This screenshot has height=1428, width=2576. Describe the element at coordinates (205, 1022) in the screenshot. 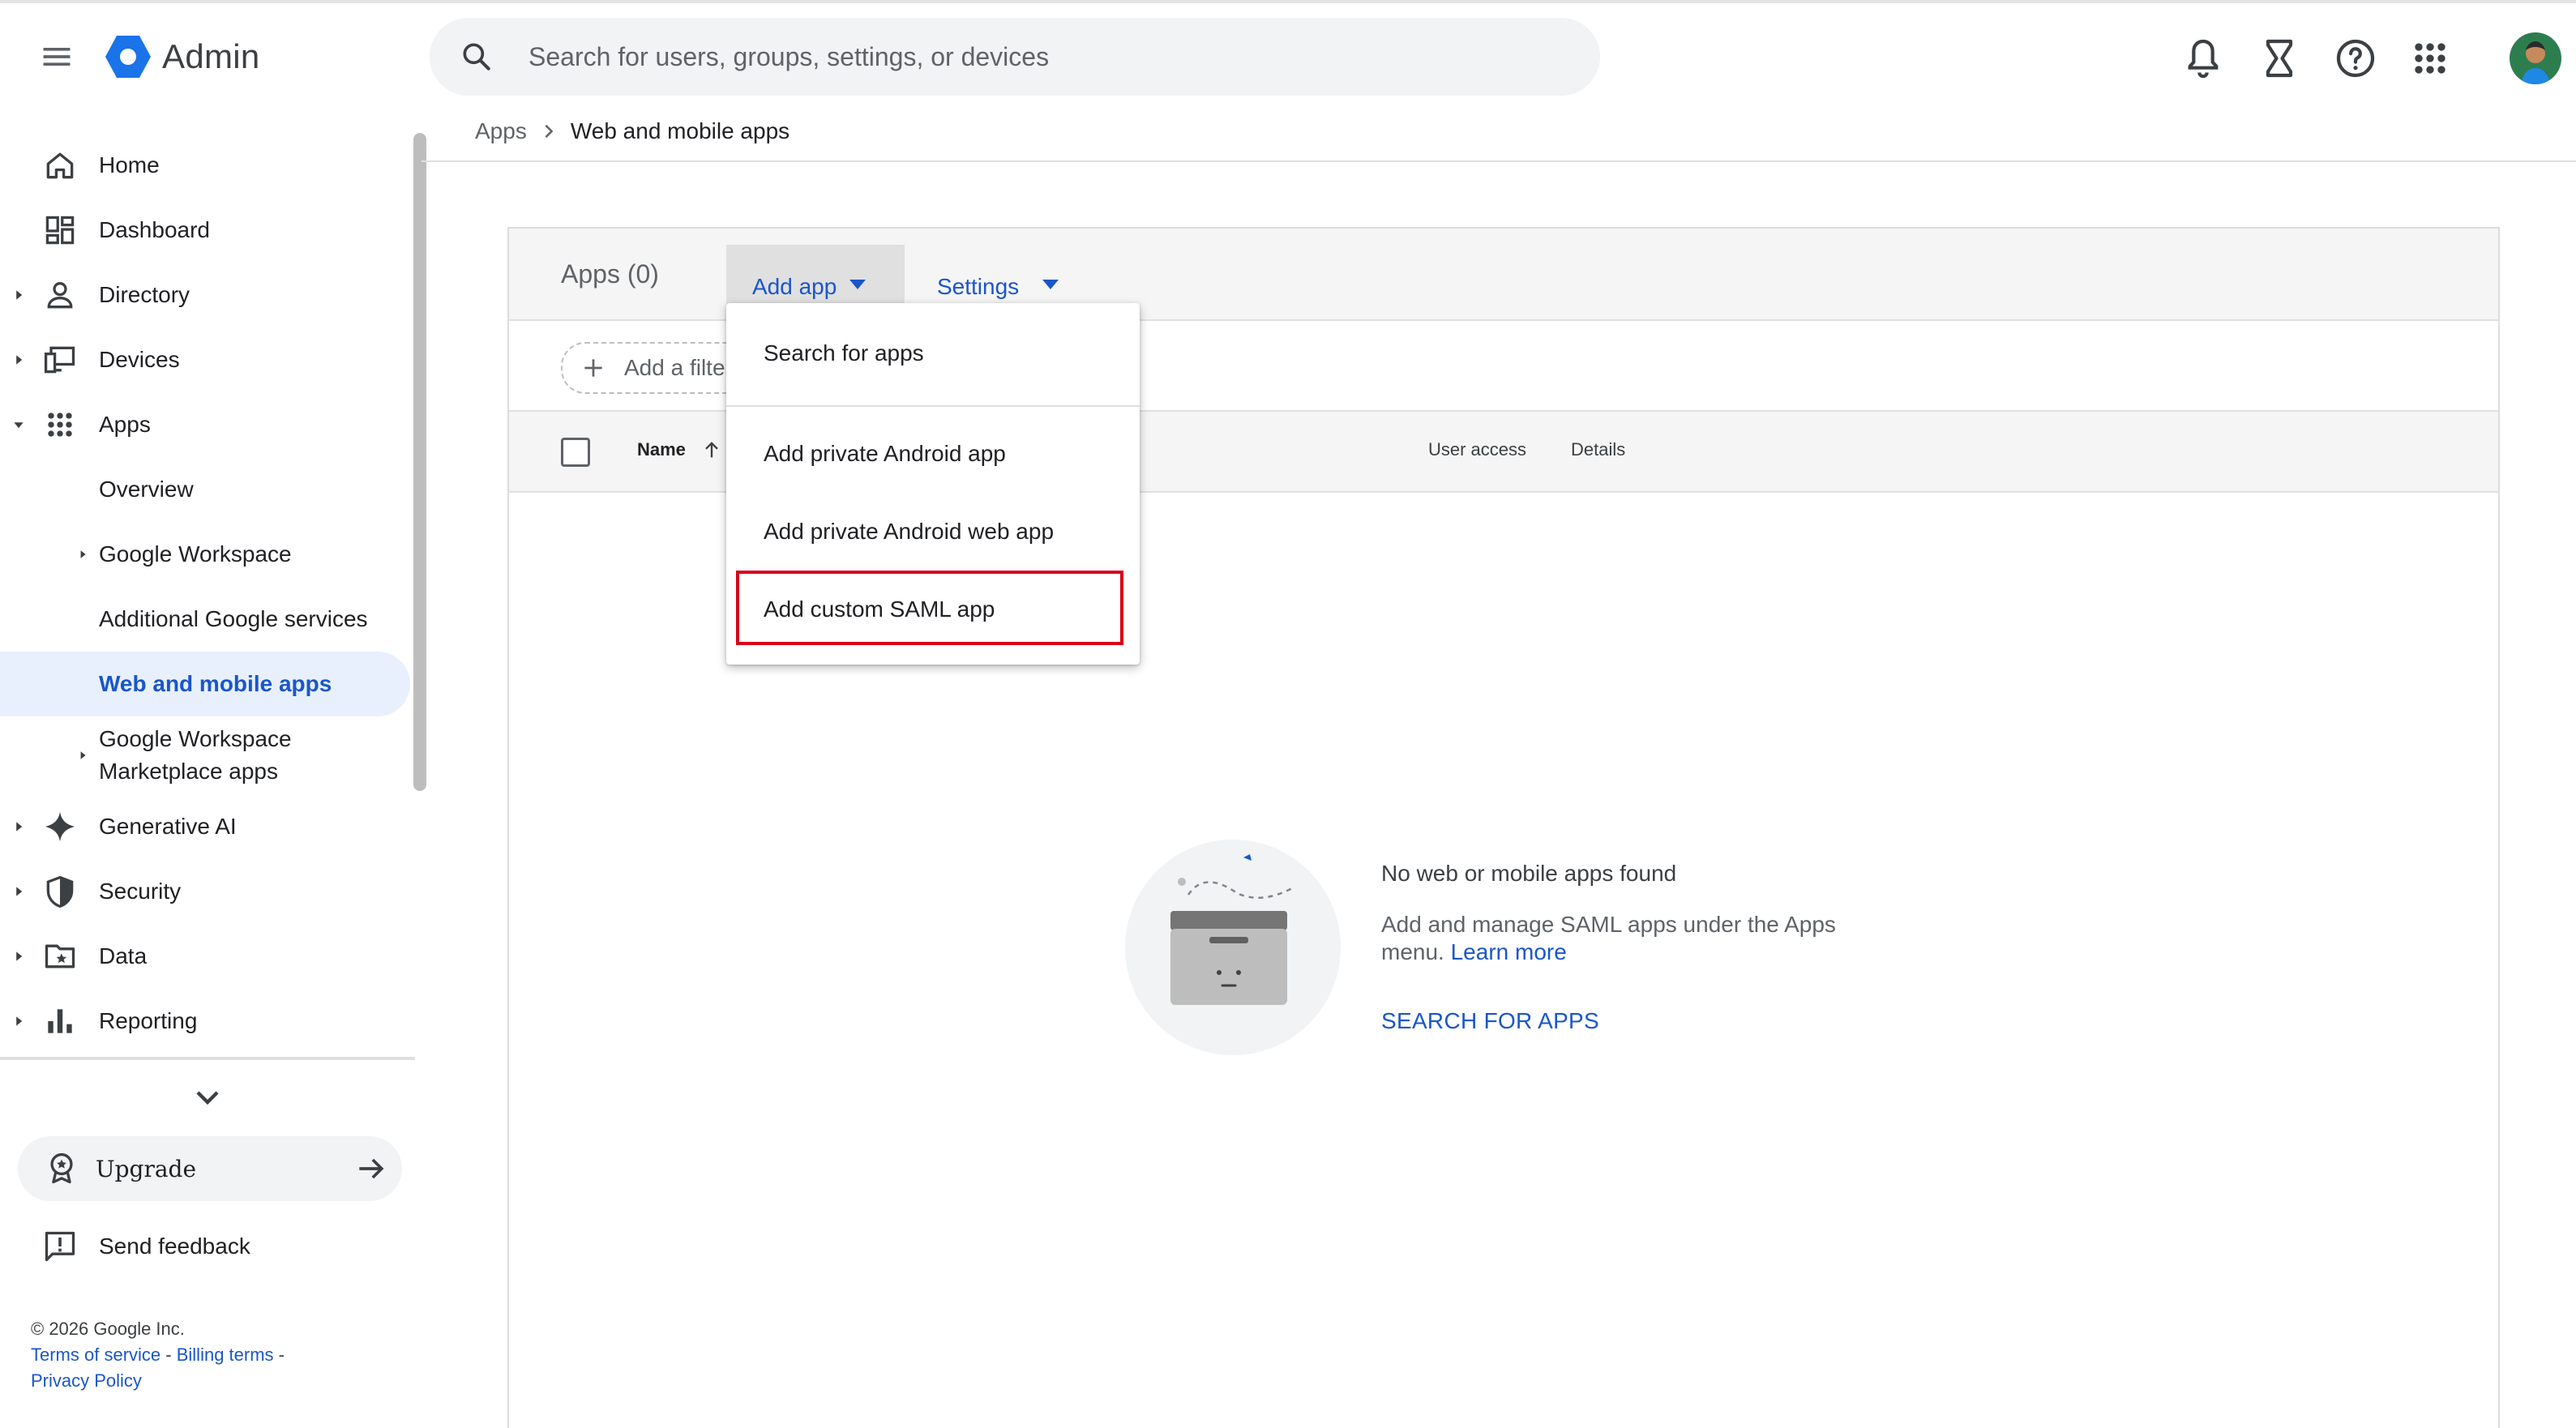

I see `sidebar-item-reporting: Reporting` at that location.